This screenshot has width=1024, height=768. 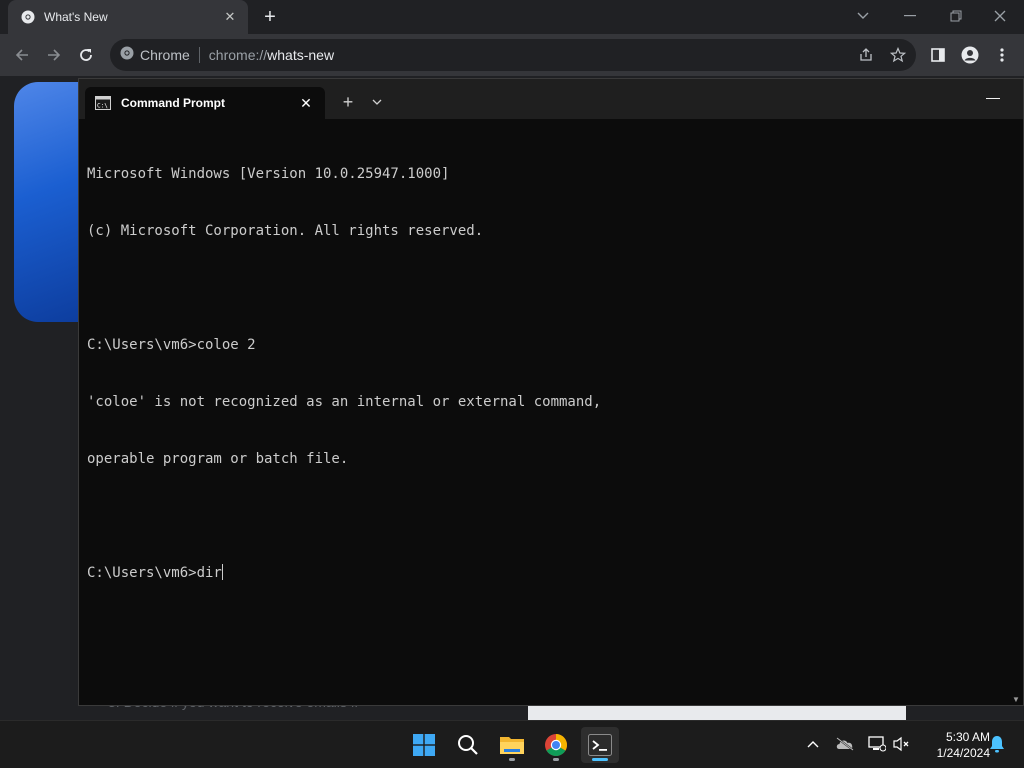 I want to click on terminal-taskbar-button, so click(x=600, y=745).